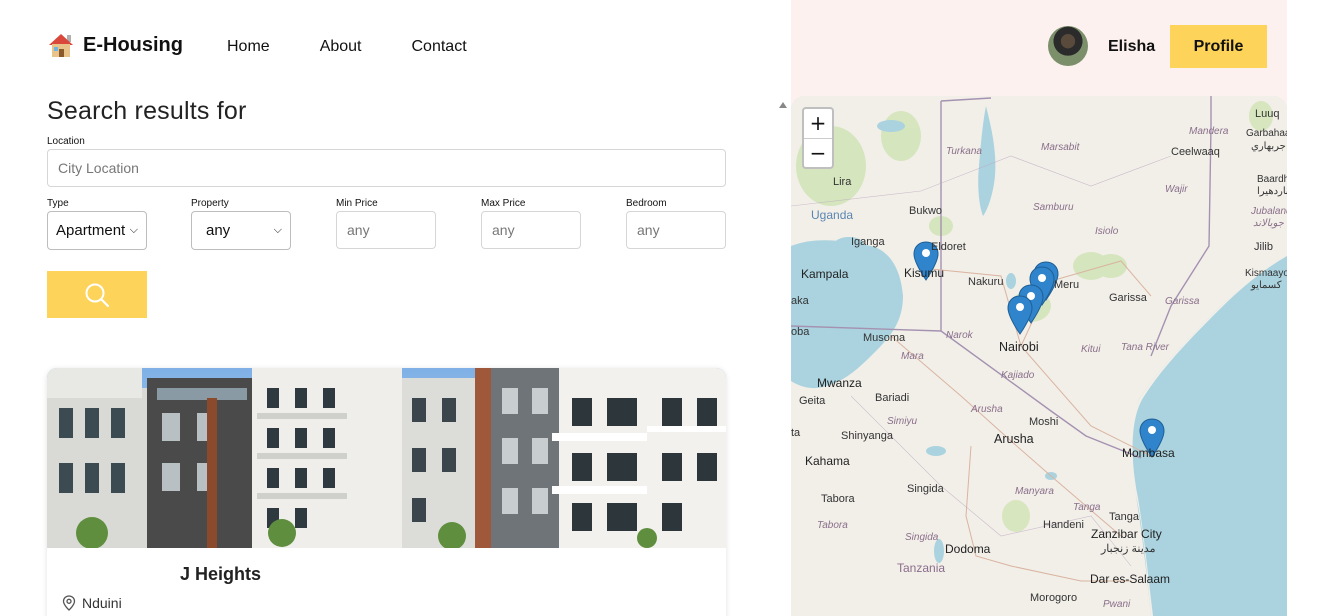 Image resolution: width=1335 pixels, height=616 pixels. What do you see at coordinates (1263, 247) in the screenshot?
I see `map-label: Jilib` at bounding box center [1263, 247].